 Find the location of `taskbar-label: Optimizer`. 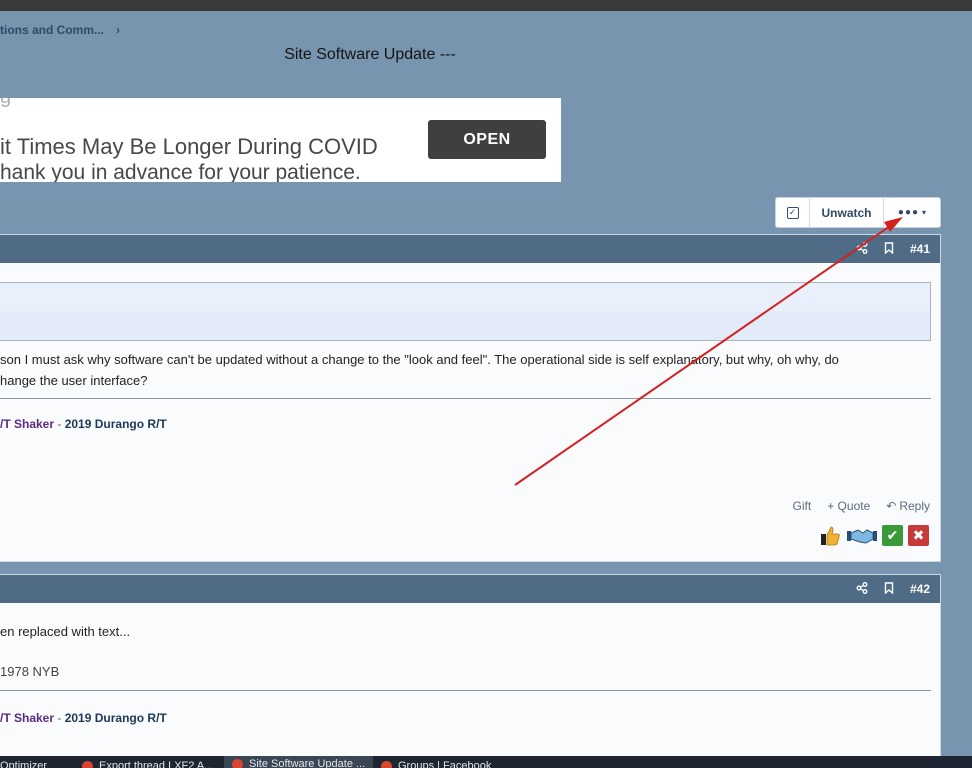

taskbar-label: Optimizer is located at coordinates (24, 764).